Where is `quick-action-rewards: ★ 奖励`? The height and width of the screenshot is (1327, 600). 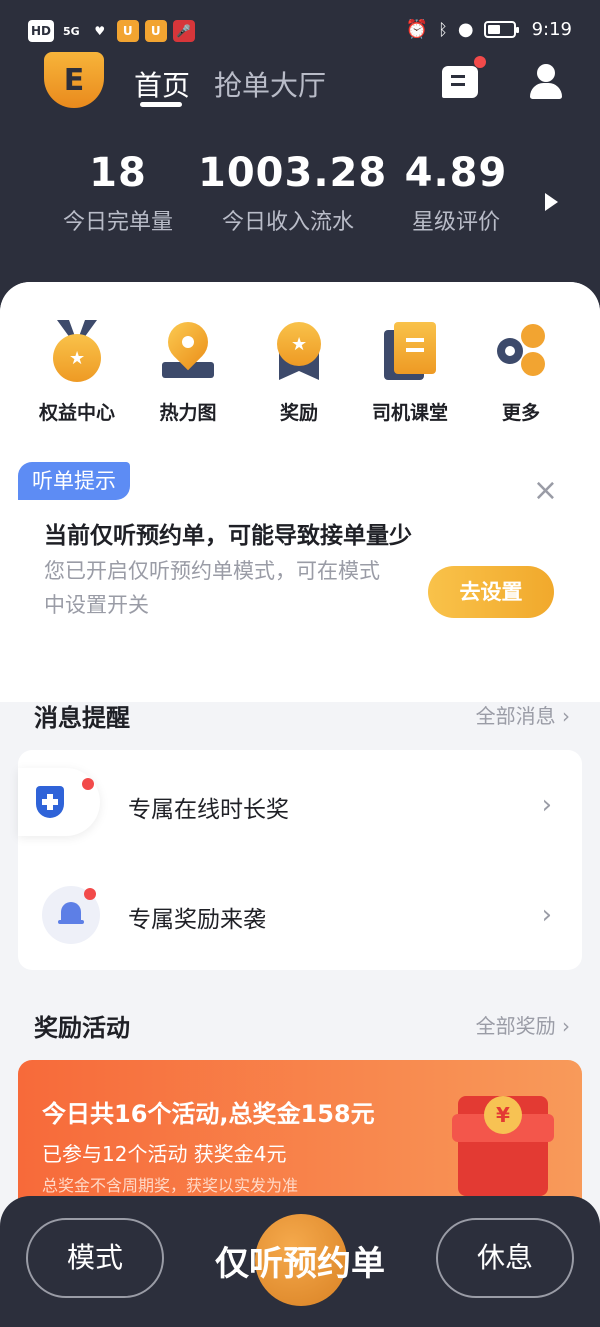 quick-action-rewards: ★ 奖励 is located at coordinates (299, 372).